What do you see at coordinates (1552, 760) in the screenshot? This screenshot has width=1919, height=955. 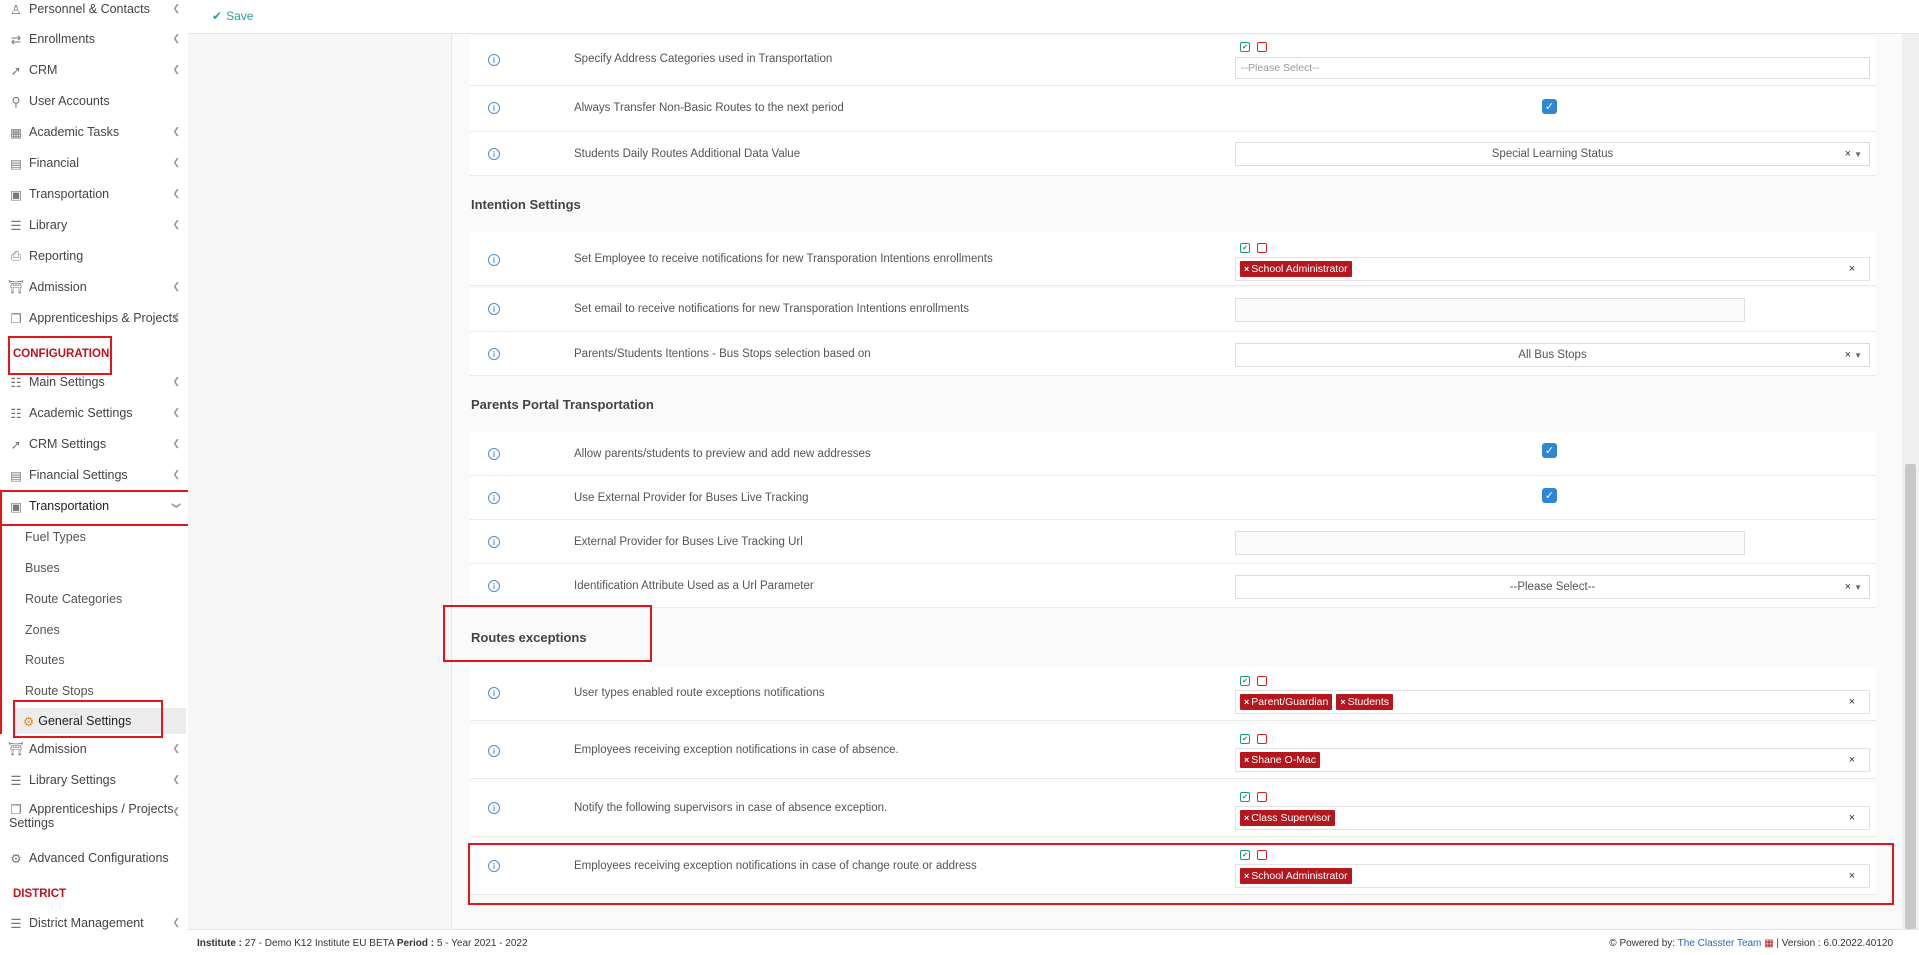 I see `absence-employees-select: × Shane O-Mac ×` at bounding box center [1552, 760].